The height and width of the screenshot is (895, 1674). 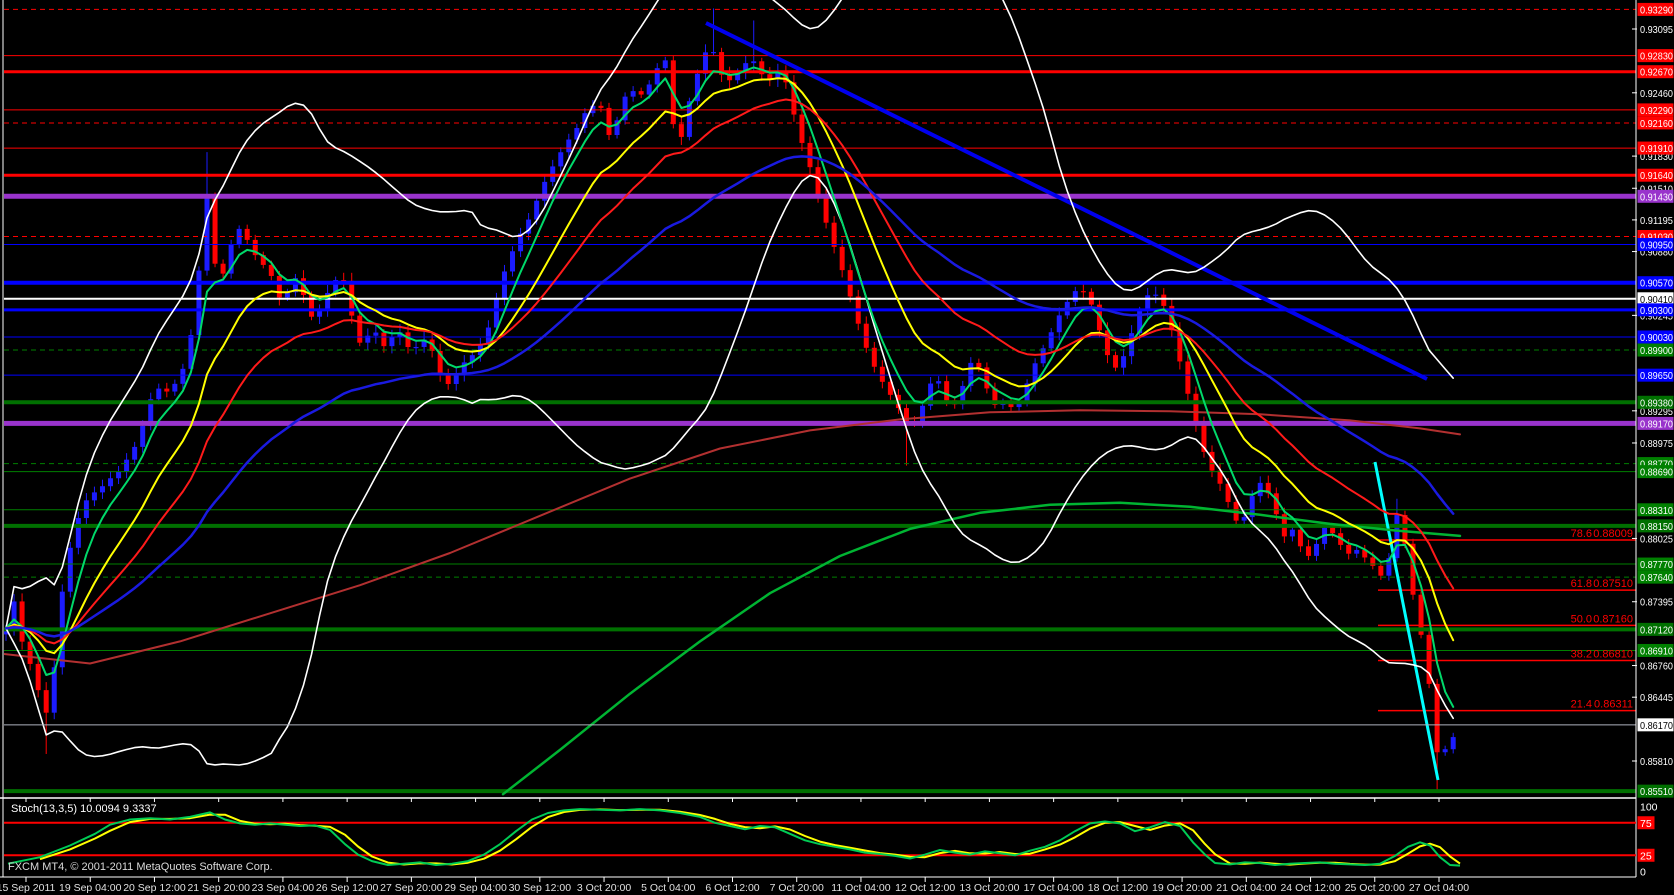 I want to click on time-axis-label: 12 Oct 12:00, so click(x=925, y=888).